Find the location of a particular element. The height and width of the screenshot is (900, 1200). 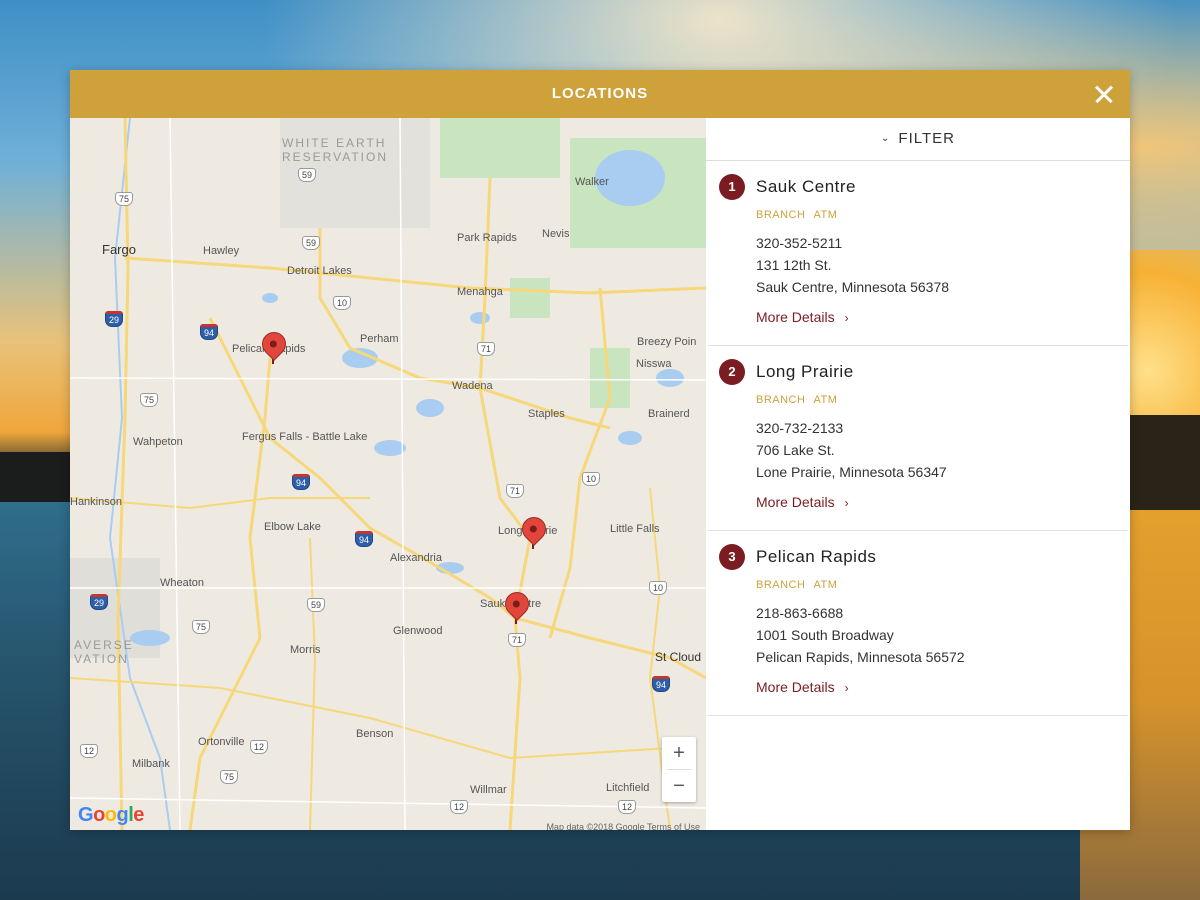

map-place-milbank: Milbank is located at coordinates (151, 764).